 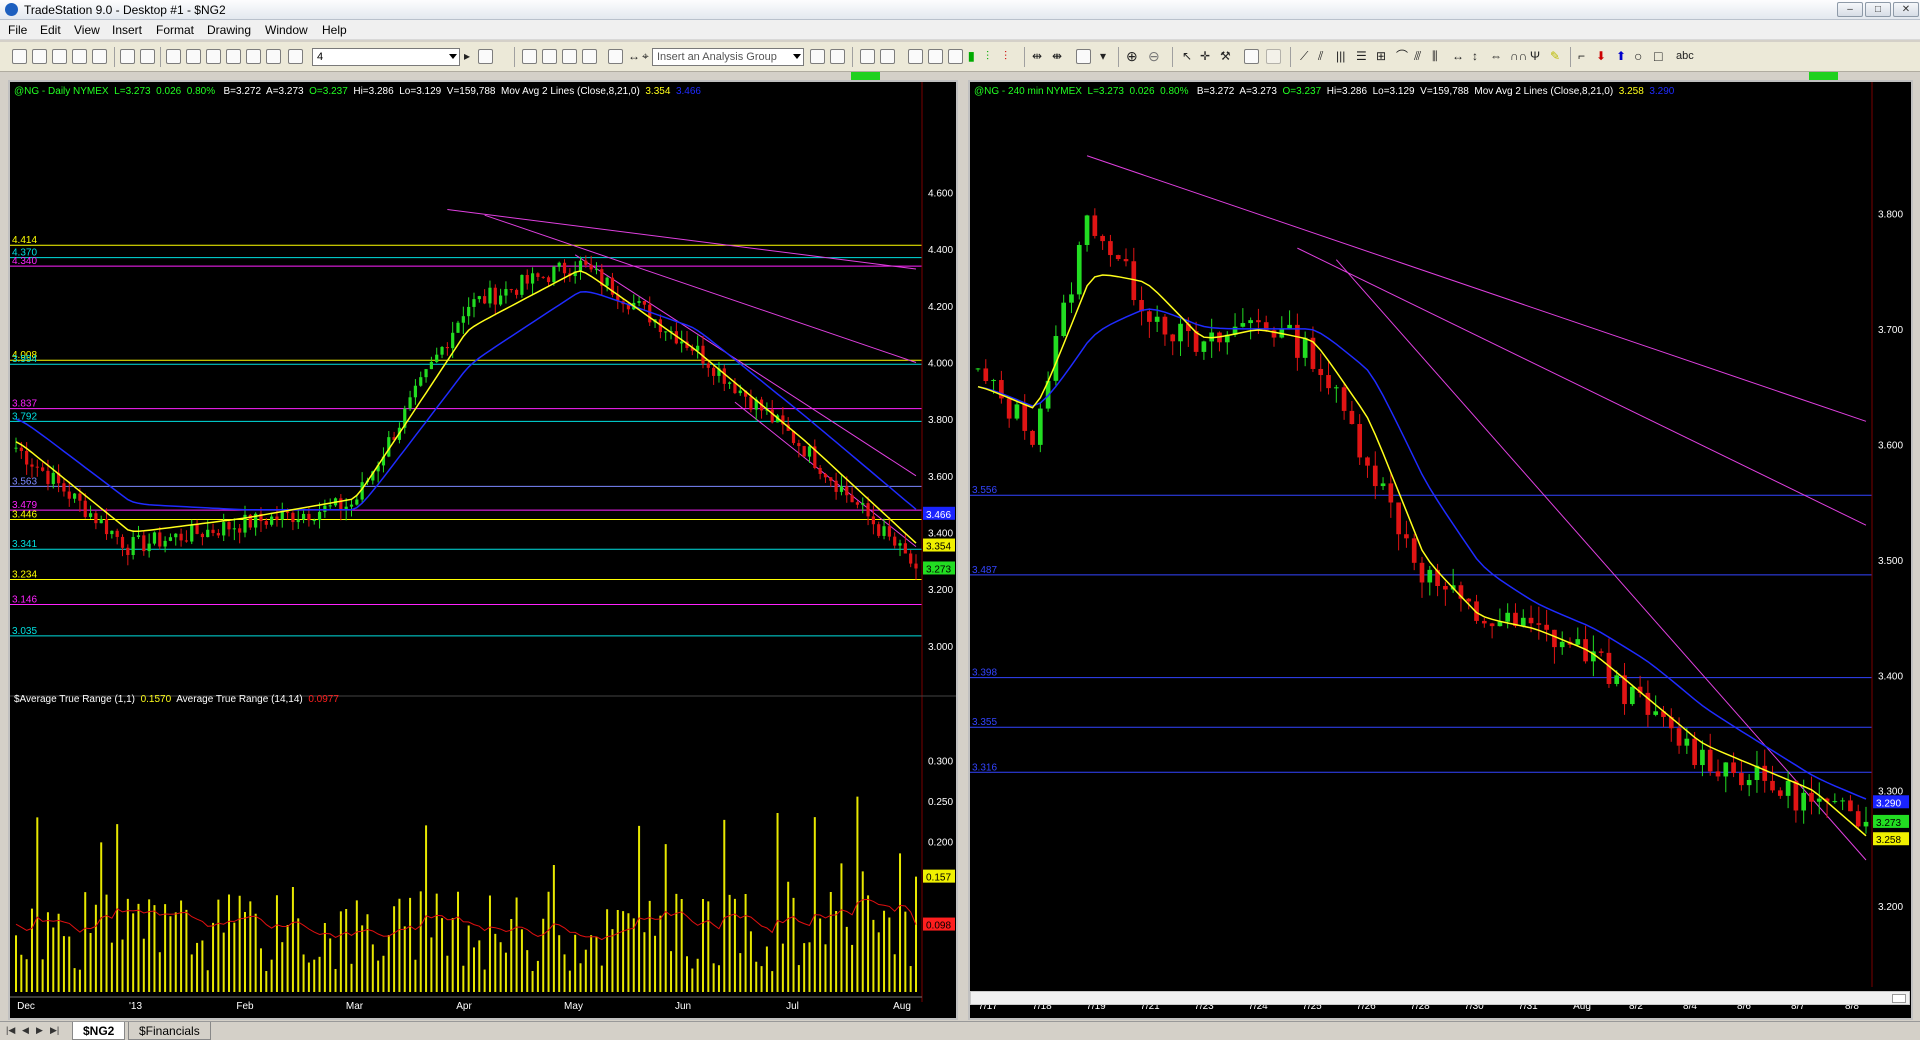 I want to click on tab-ng2: $NG2, so click(x=99, y=1031).